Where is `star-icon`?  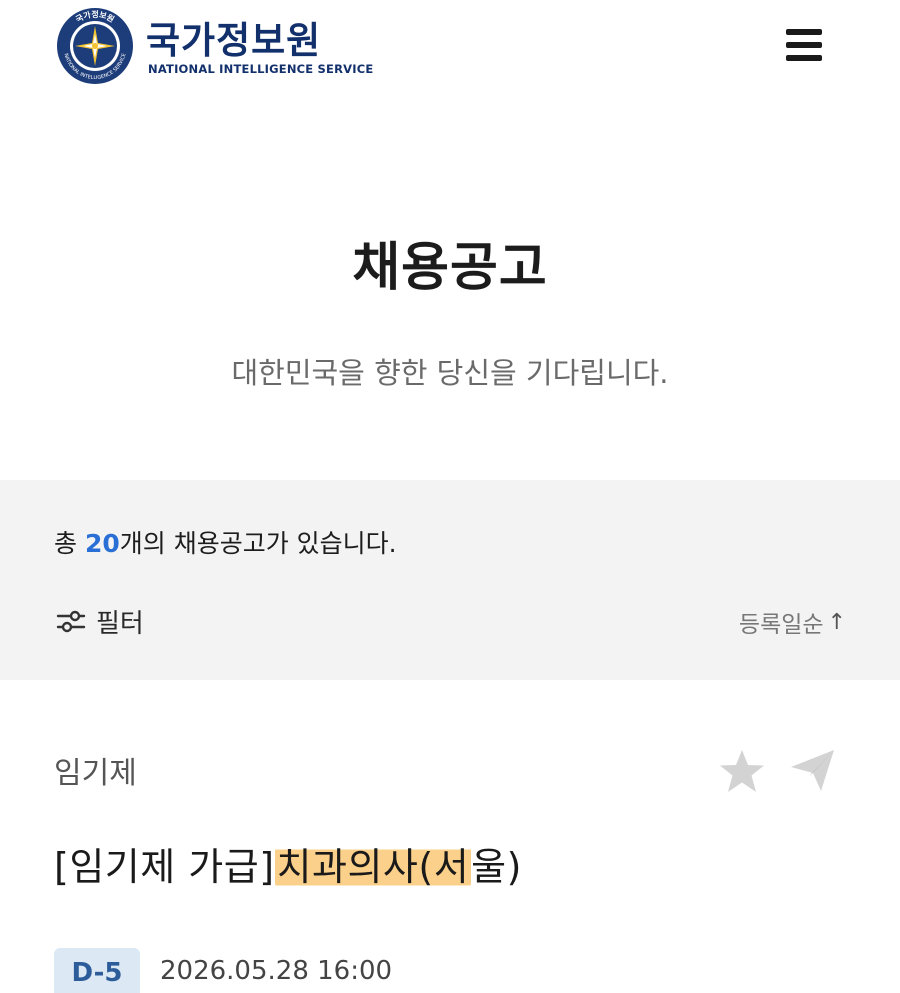 star-icon is located at coordinates (742, 771).